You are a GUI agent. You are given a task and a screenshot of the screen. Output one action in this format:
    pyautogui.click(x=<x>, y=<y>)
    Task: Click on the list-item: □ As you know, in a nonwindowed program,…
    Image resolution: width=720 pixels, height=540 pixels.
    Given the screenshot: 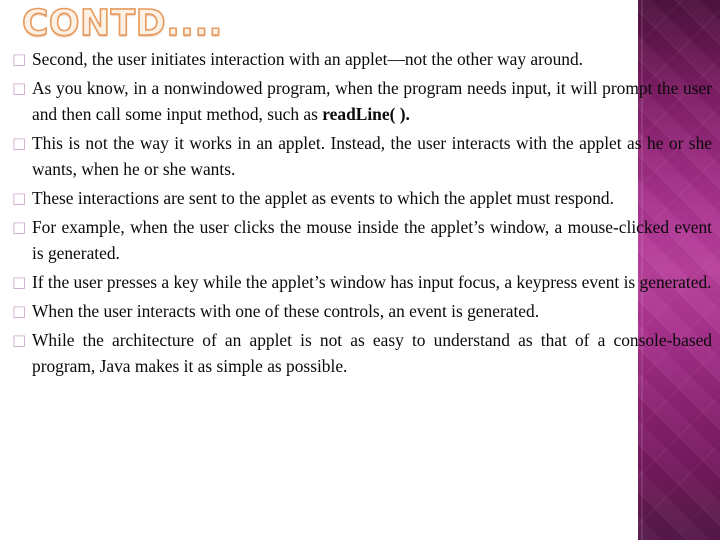 What is the action you would take?
    pyautogui.click(x=360, y=101)
    